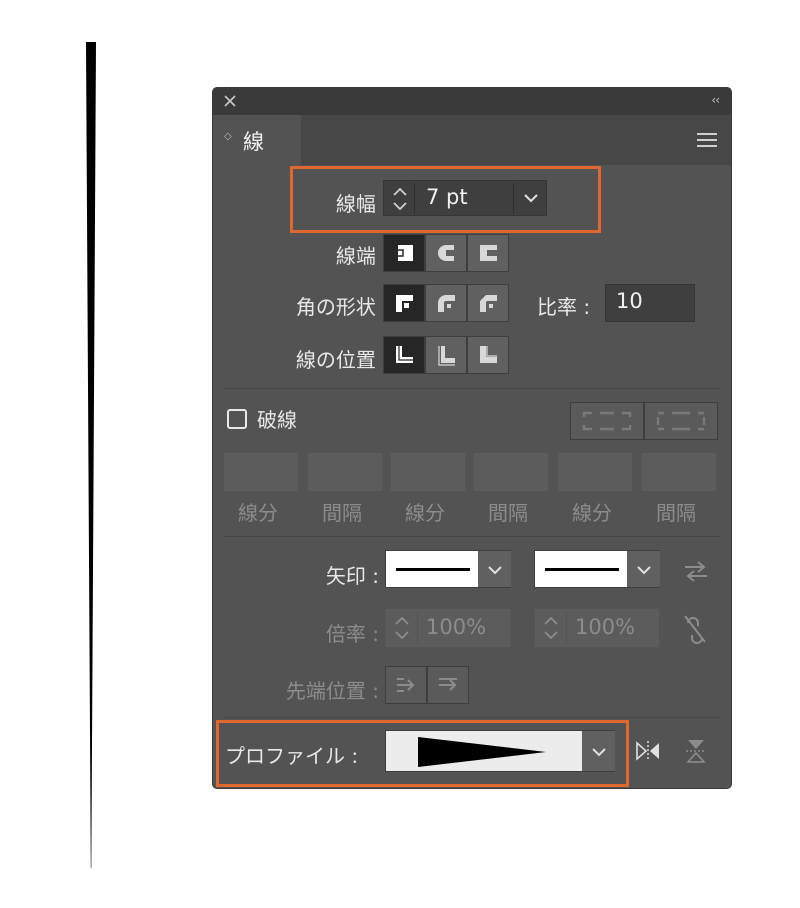  I want to click on dash-align-buttons, so click(644, 421).